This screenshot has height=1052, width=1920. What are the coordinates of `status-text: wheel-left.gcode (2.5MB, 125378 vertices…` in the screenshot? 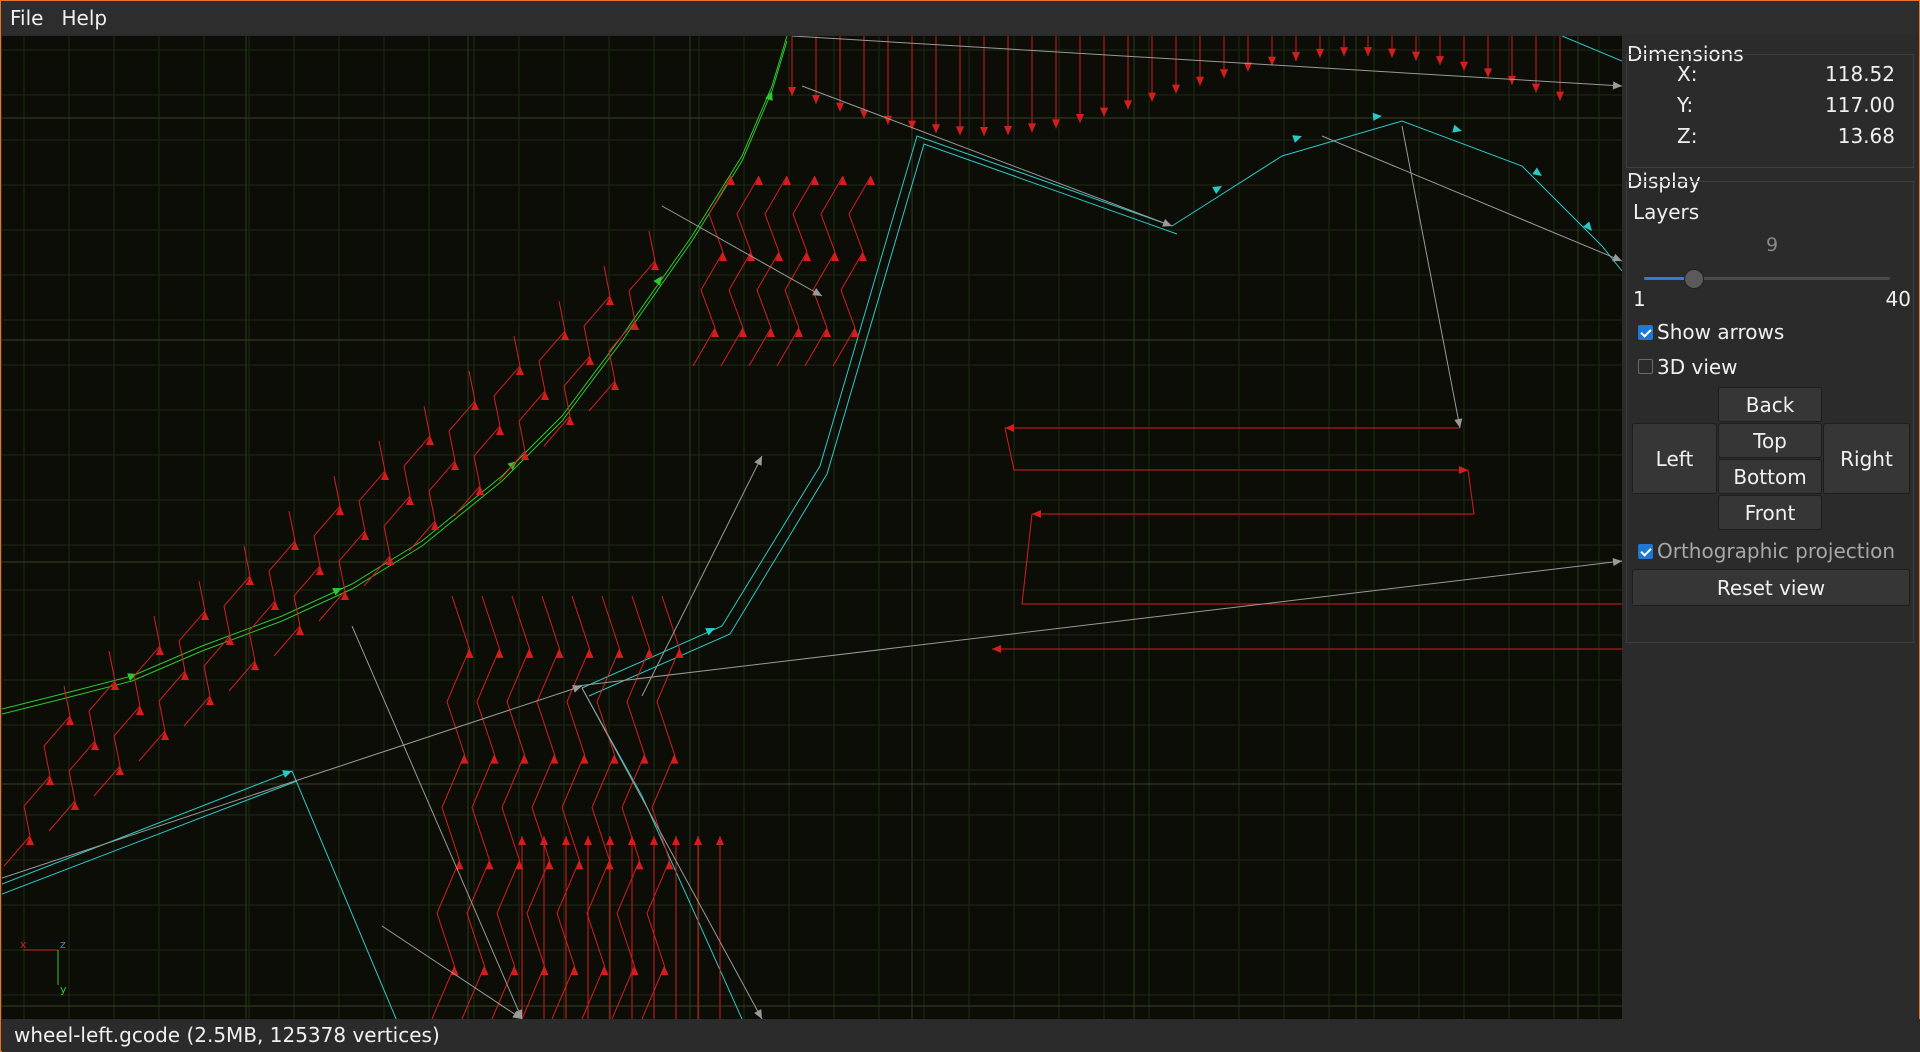 It's located at (227, 1035).